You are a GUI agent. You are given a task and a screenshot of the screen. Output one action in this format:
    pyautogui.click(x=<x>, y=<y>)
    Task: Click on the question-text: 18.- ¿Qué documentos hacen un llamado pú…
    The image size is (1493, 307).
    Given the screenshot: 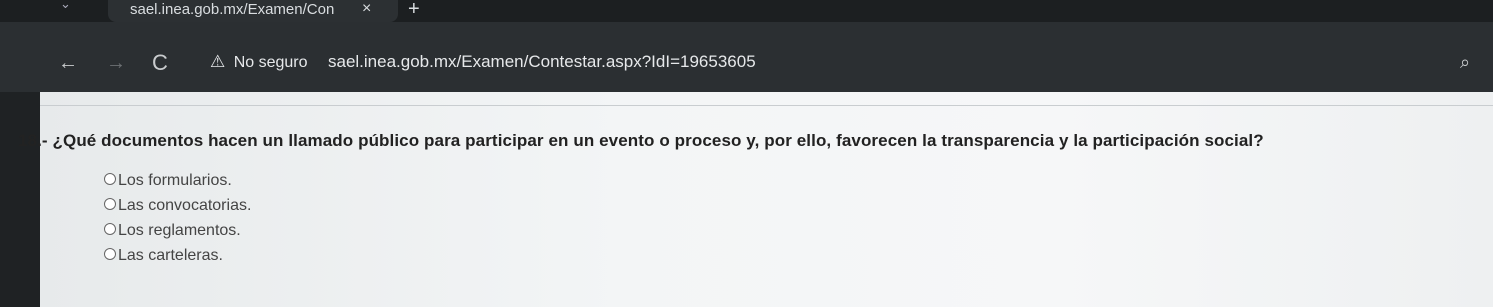 What is the action you would take?
    pyautogui.click(x=641, y=140)
    